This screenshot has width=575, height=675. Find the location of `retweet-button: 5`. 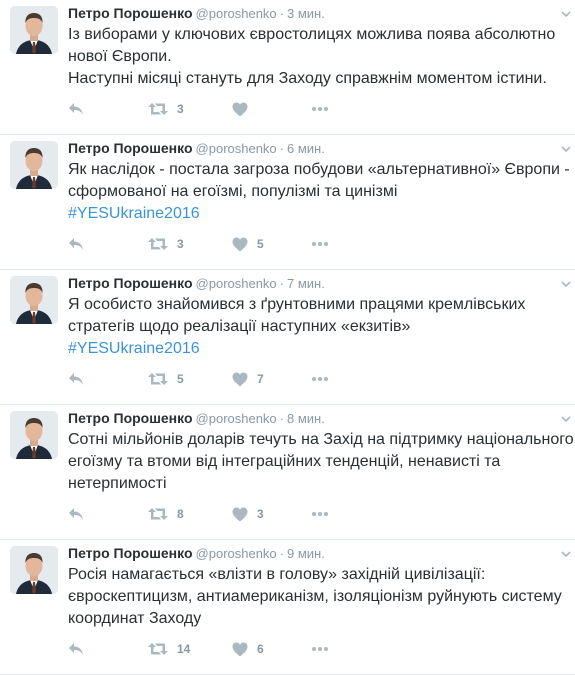

retweet-button: 5 is located at coordinates (166, 379).